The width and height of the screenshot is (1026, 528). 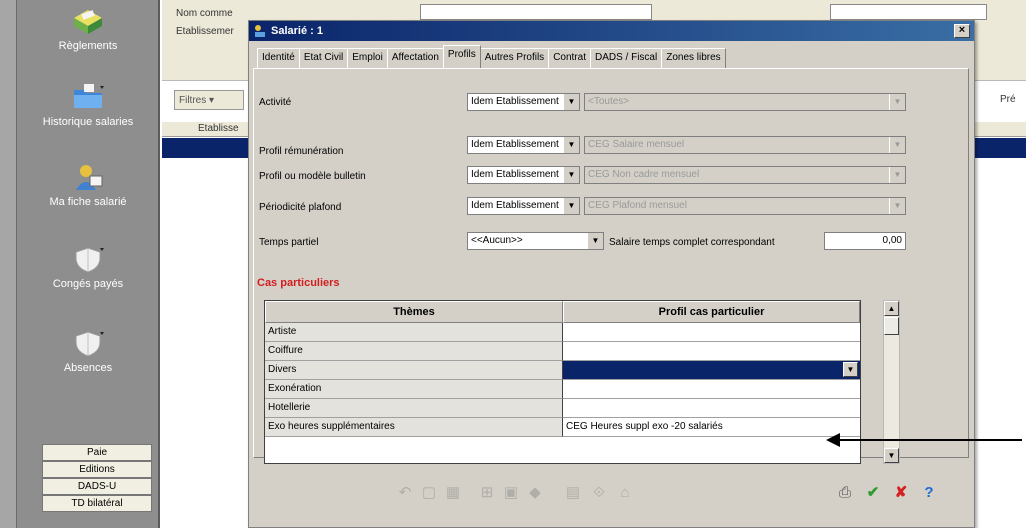 What do you see at coordinates (97, 503) in the screenshot?
I see `sidebar-button-td-bilateral: TD bilatéral` at bounding box center [97, 503].